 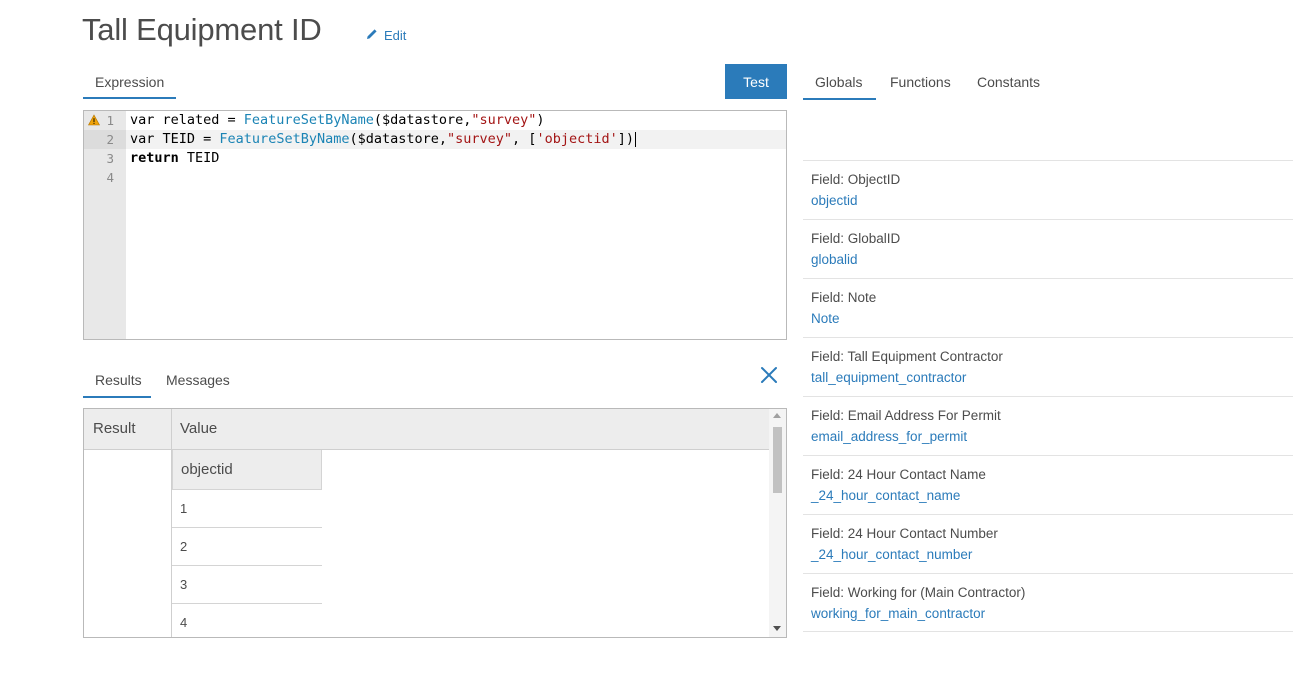 What do you see at coordinates (524, 139) in the screenshot?
I see `code-text: , [` at bounding box center [524, 139].